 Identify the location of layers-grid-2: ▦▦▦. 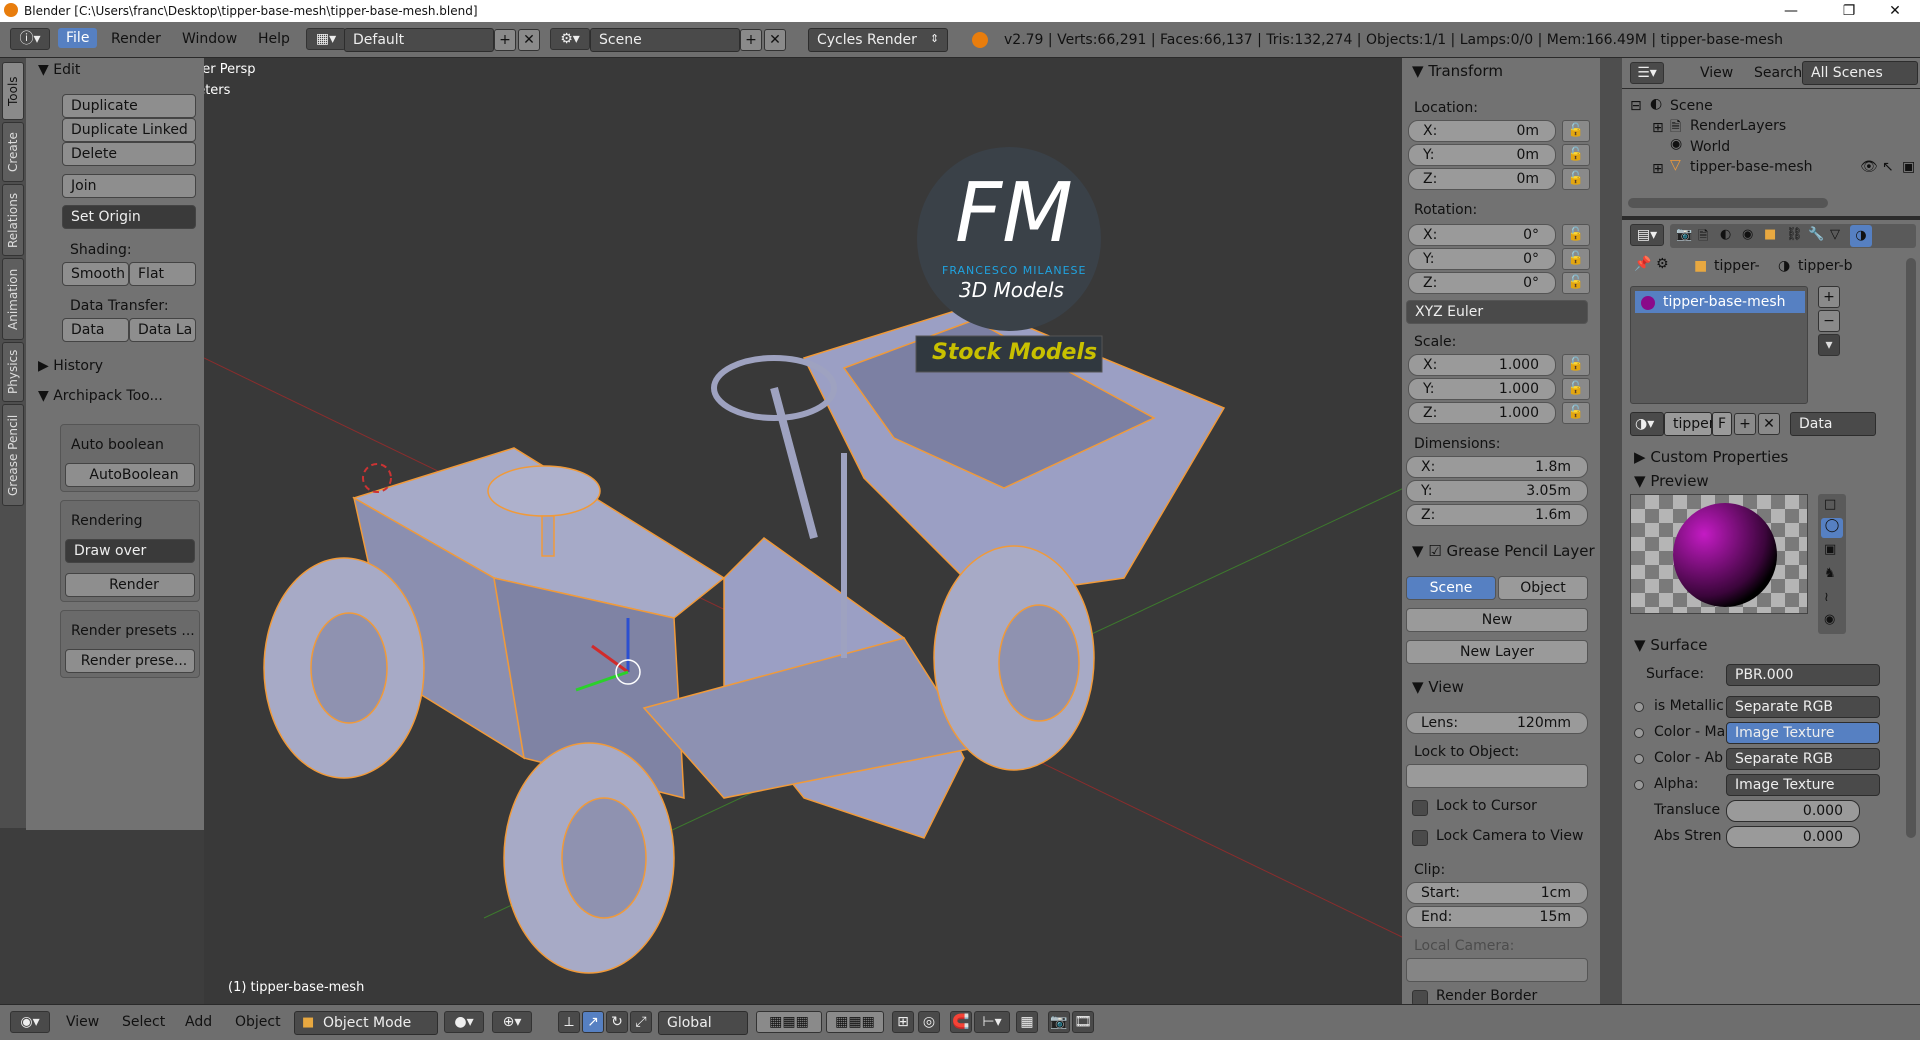
(855, 1022).